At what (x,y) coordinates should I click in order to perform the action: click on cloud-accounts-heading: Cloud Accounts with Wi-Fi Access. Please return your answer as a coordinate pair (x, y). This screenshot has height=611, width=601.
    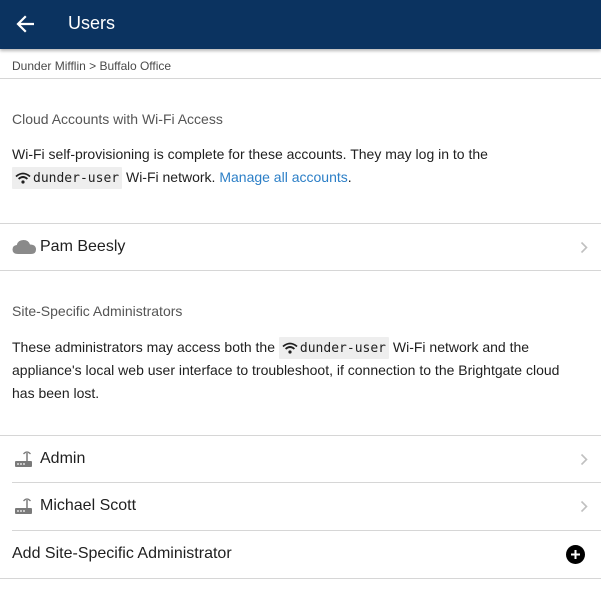
    Looking at the image, I should click on (117, 119).